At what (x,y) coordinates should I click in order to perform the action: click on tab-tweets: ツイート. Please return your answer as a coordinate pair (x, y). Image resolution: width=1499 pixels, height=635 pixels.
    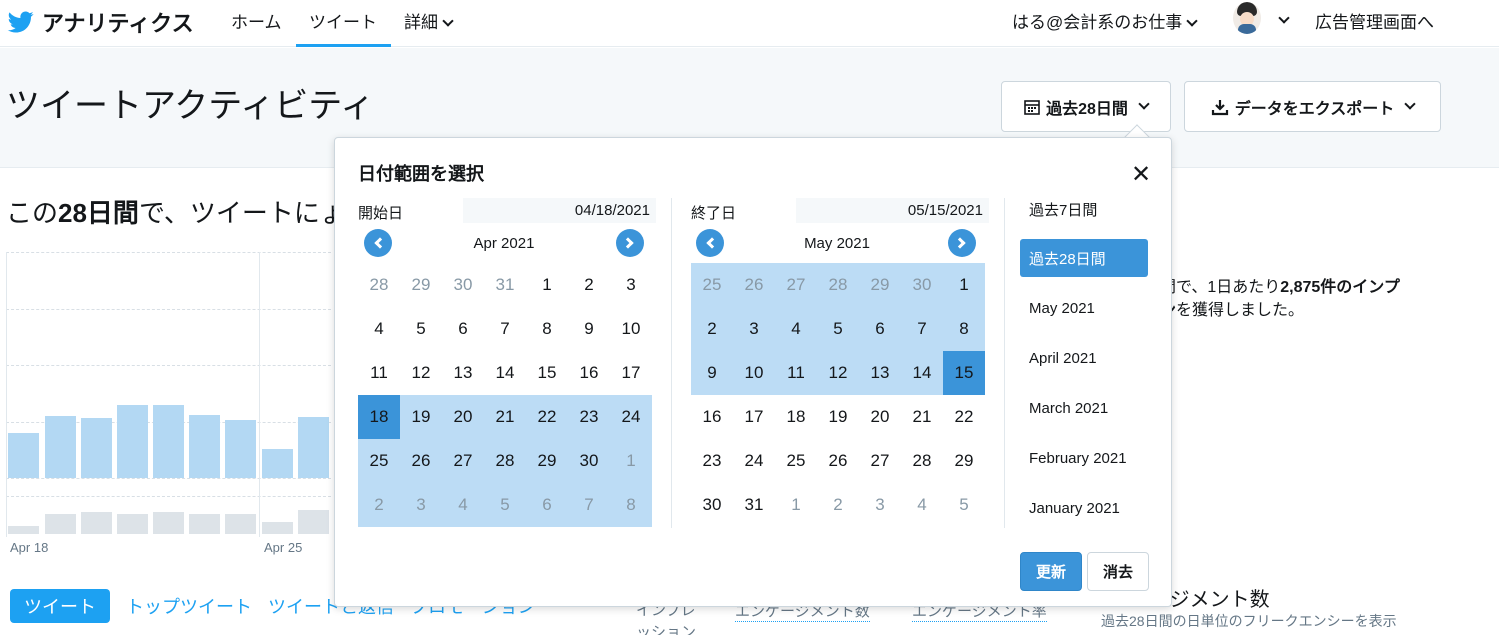
    Looking at the image, I should click on (60, 606).